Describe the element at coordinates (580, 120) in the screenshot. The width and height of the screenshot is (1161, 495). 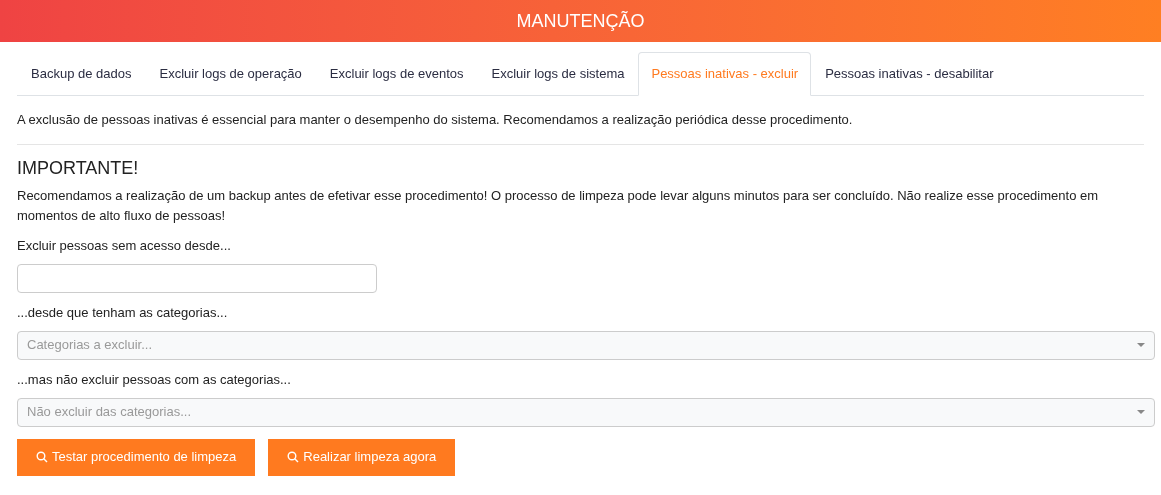
I see `intro-text: A exclusão de pessoas inativas é essencial para manter o desempenho do sistema. Recomendamos a realização periódica desse procedimento.` at that location.